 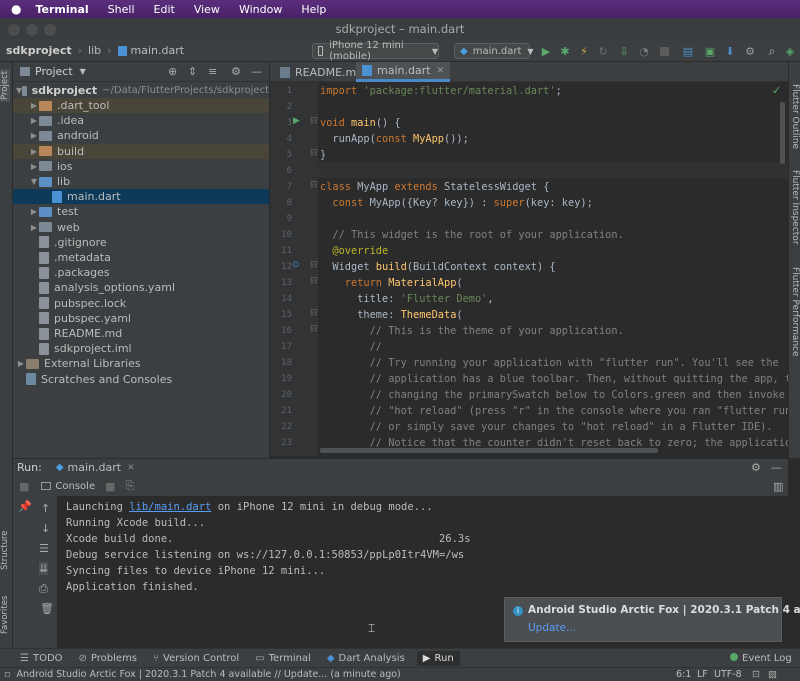 What do you see at coordinates (141, 318) in the screenshot?
I see `tree-item: pubspec.yaml` at bounding box center [141, 318].